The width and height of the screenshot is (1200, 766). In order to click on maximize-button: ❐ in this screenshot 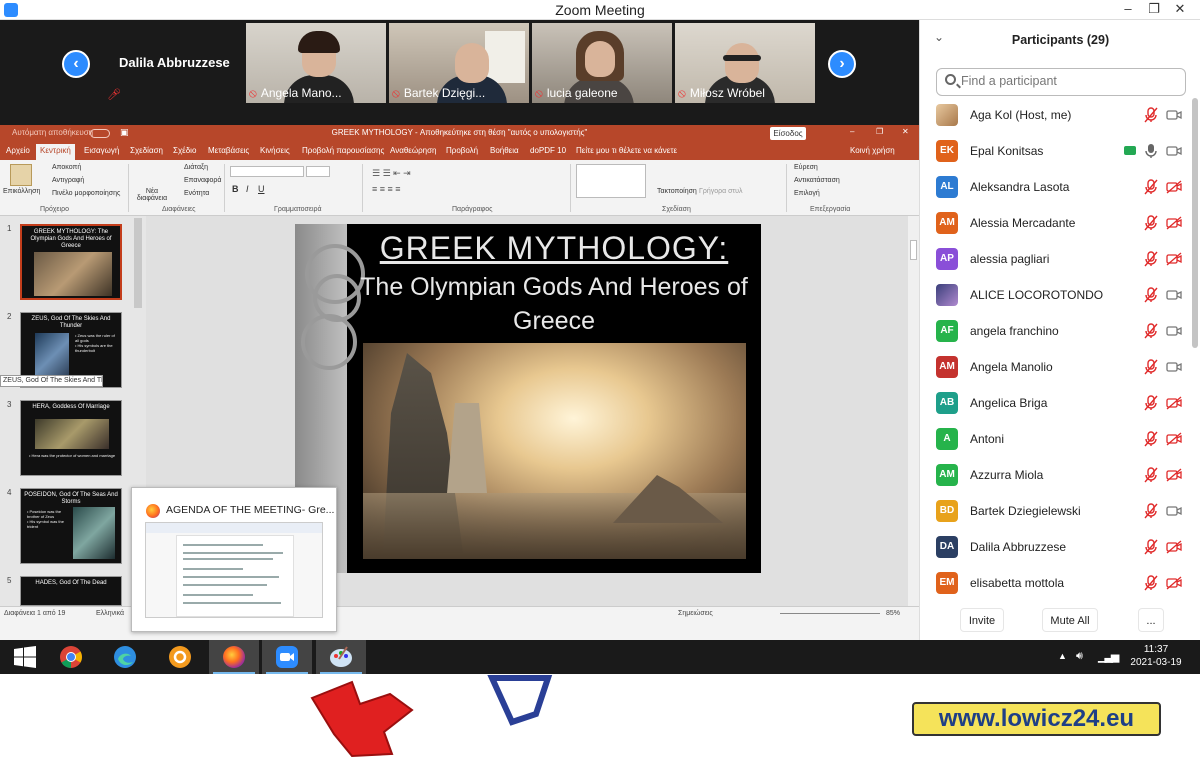, I will do `click(1154, 10)`.